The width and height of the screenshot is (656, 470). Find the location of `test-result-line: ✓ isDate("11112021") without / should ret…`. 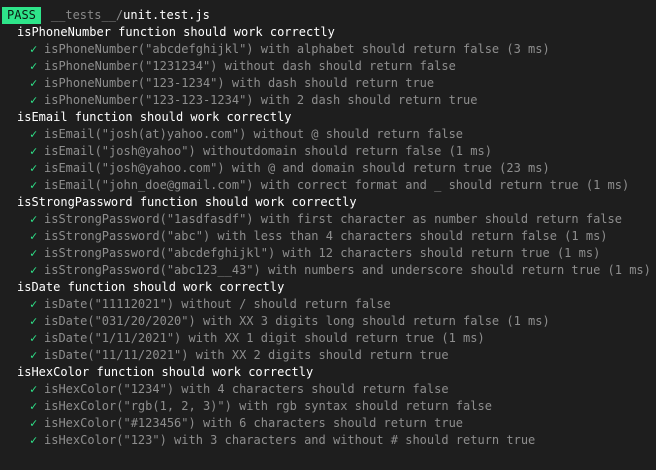

test-result-line: ✓ isDate("11112021") without / should ret… is located at coordinates (343, 304).